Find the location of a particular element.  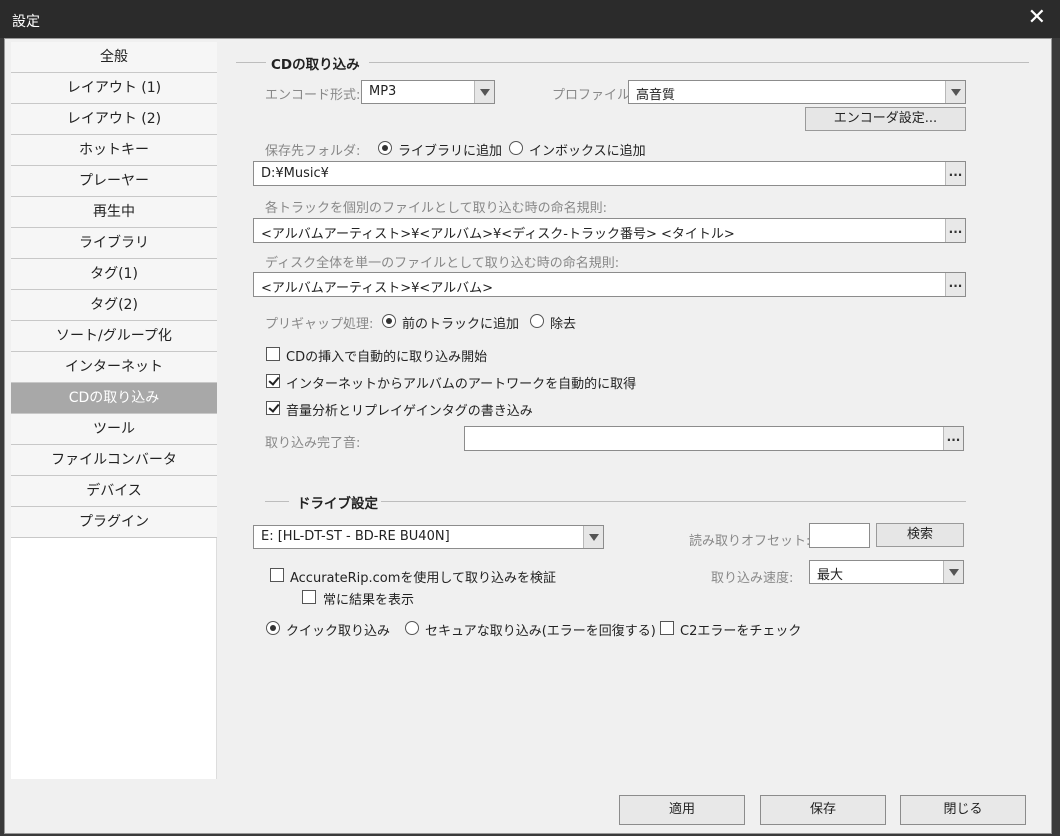

save-button: 保存 is located at coordinates (823, 810).